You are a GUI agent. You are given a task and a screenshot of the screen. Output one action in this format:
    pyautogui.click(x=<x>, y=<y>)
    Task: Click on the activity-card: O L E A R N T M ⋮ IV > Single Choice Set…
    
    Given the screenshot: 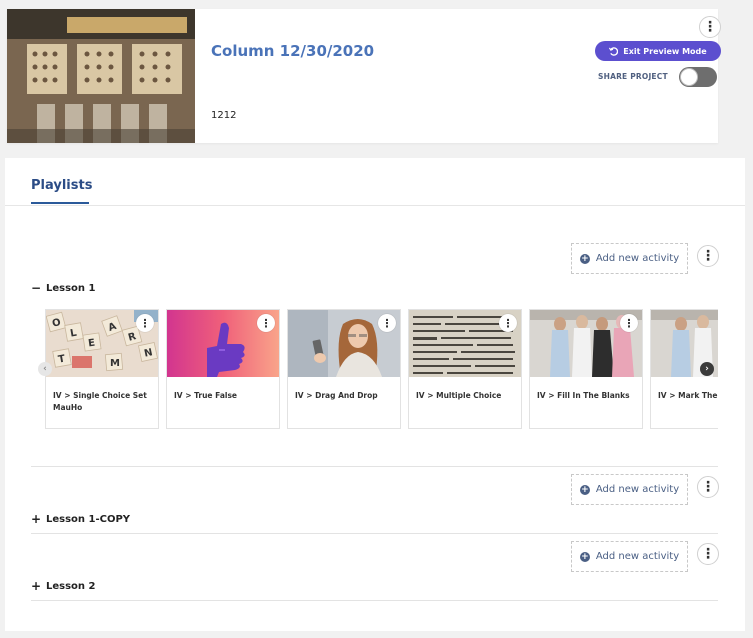 What is the action you would take?
    pyautogui.click(x=102, y=369)
    